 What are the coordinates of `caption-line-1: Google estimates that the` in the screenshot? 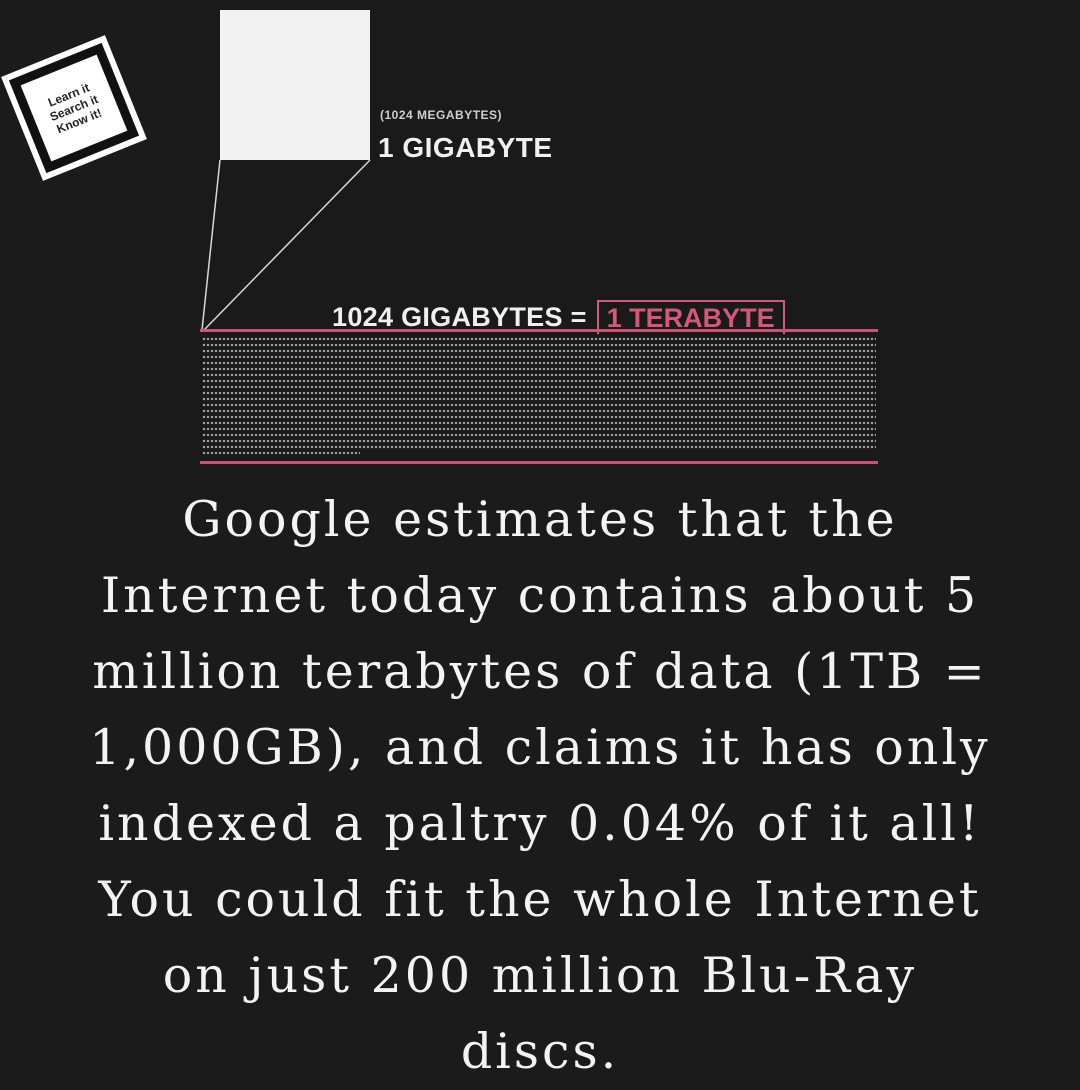 It's located at (540, 519).